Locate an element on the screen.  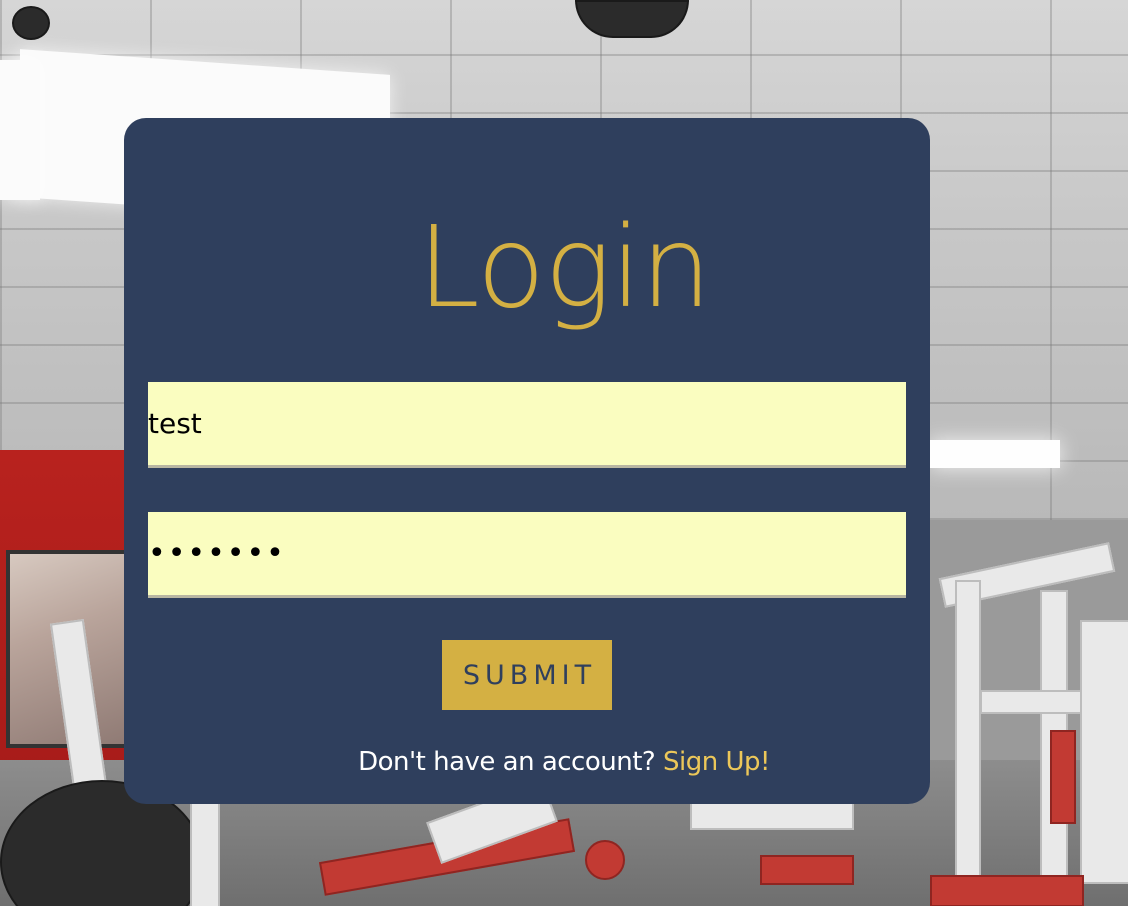
equipment-red-knob is located at coordinates (605, 860).